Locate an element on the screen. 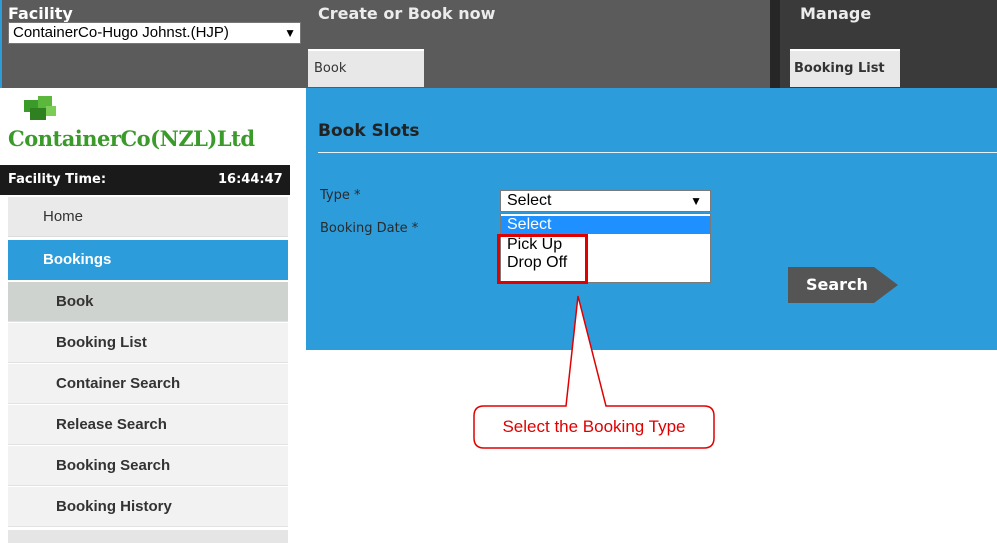 The width and height of the screenshot is (997, 543). search-button-arrow is located at coordinates (886, 285).